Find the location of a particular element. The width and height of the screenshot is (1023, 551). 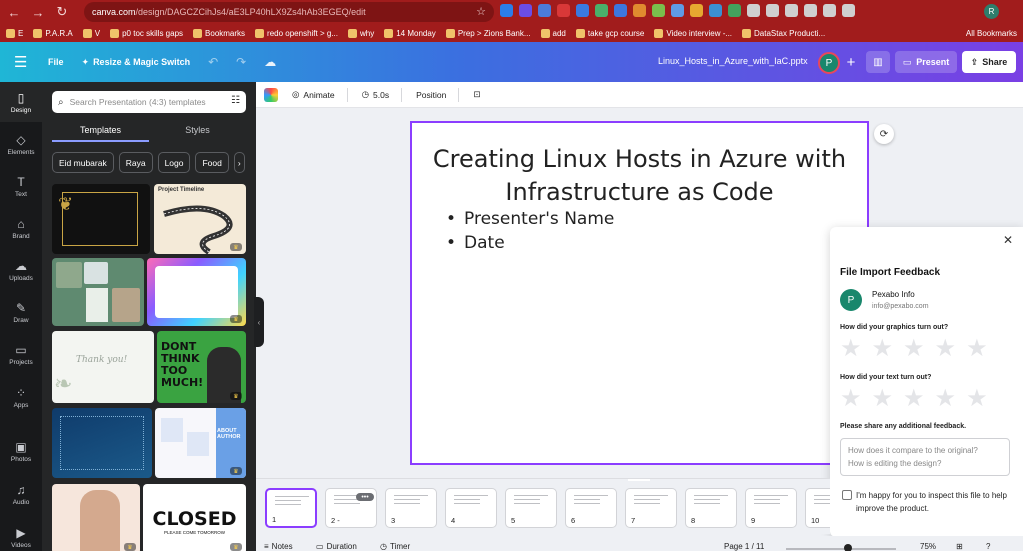

more-options-icon: ••• is located at coordinates (365, 497).